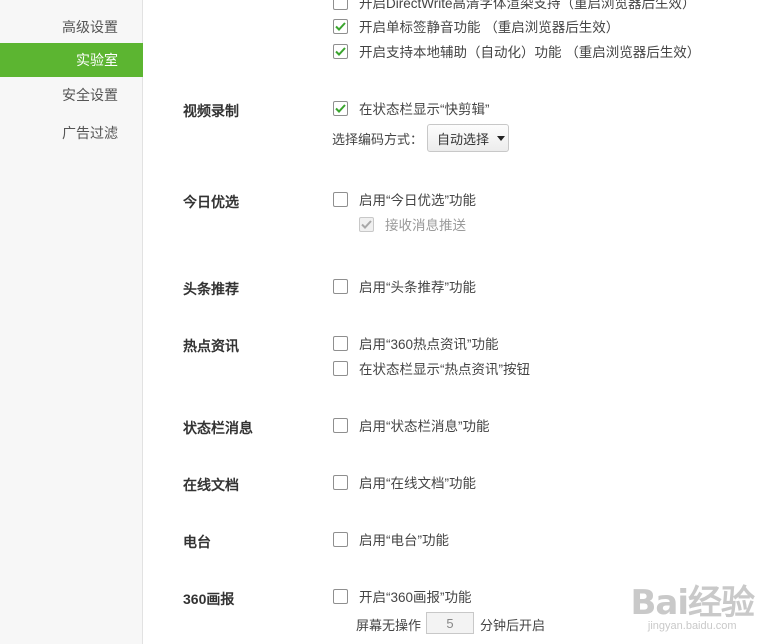  I want to click on online-docs-checkbox, so click(340, 482).